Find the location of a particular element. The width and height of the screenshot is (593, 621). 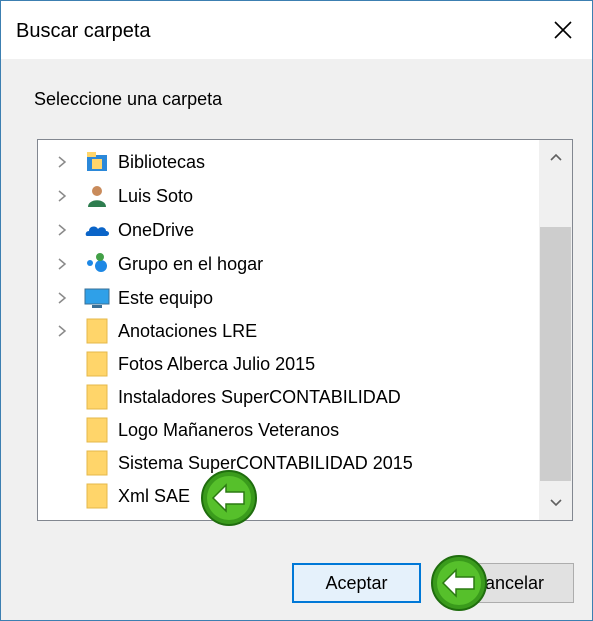

dialog-title: Buscar carpeta is located at coordinates (83, 31).